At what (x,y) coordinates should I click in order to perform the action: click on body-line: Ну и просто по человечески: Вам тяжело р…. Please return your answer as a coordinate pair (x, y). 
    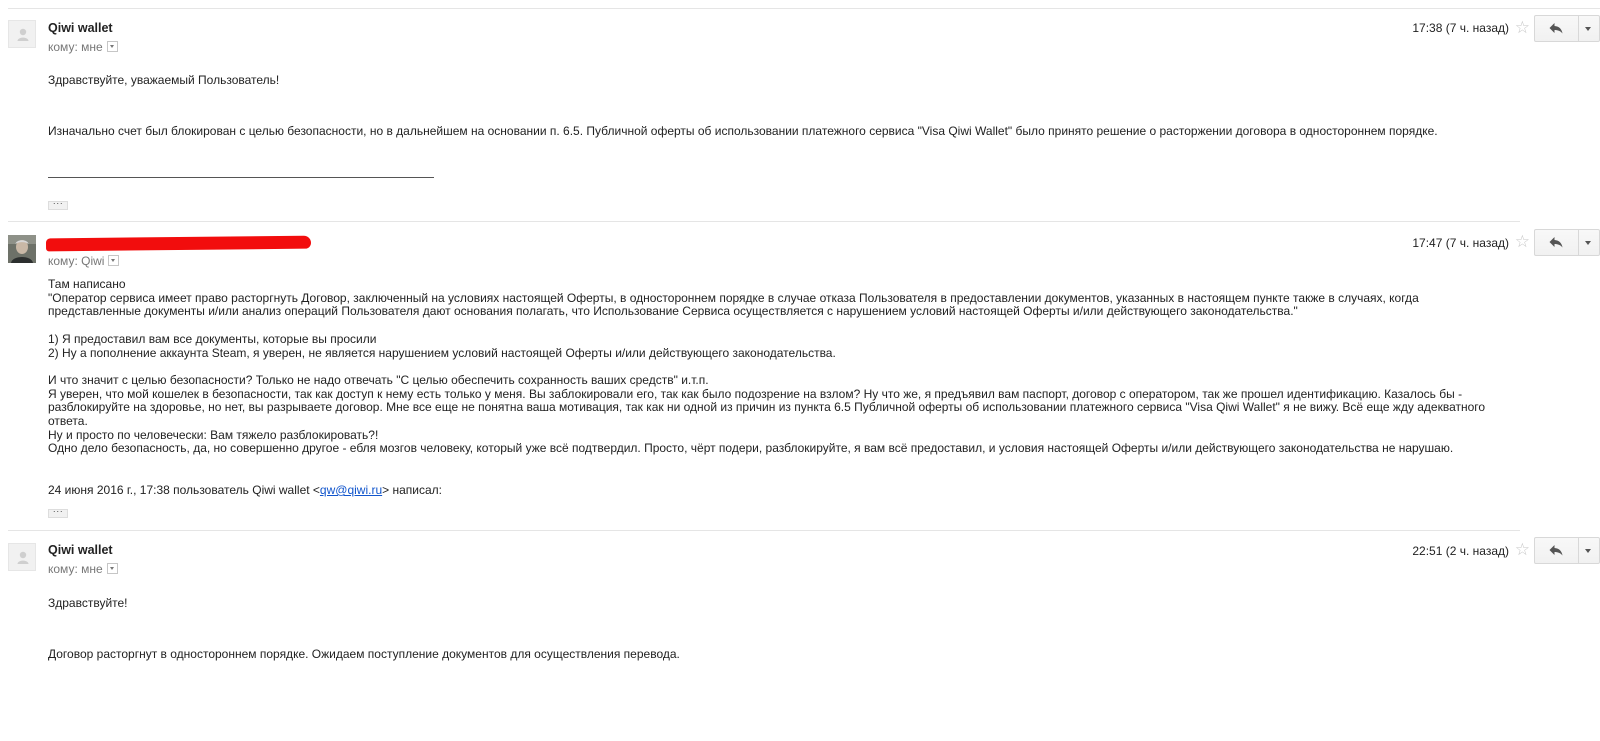
    Looking at the image, I should click on (213, 434).